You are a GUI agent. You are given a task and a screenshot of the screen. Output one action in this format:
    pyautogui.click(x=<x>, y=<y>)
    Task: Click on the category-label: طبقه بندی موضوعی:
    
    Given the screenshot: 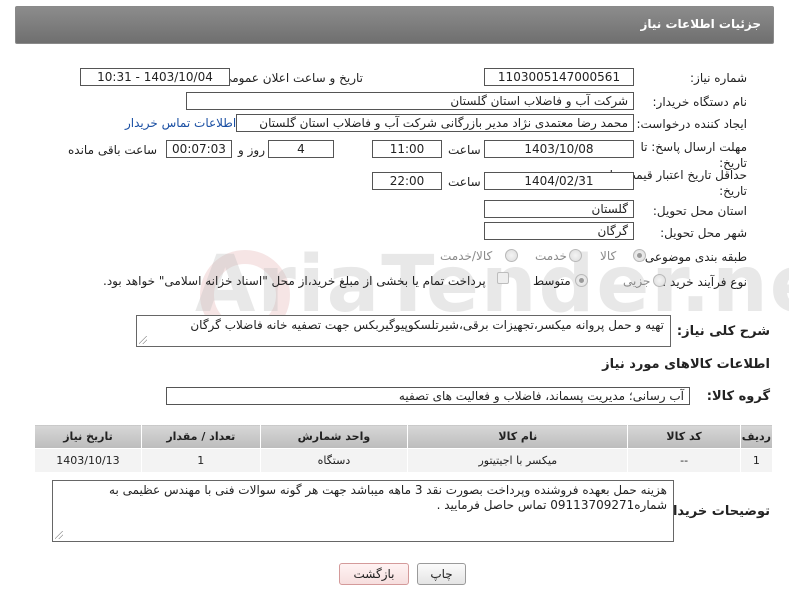 What is the action you would take?
    pyautogui.click(x=693, y=257)
    